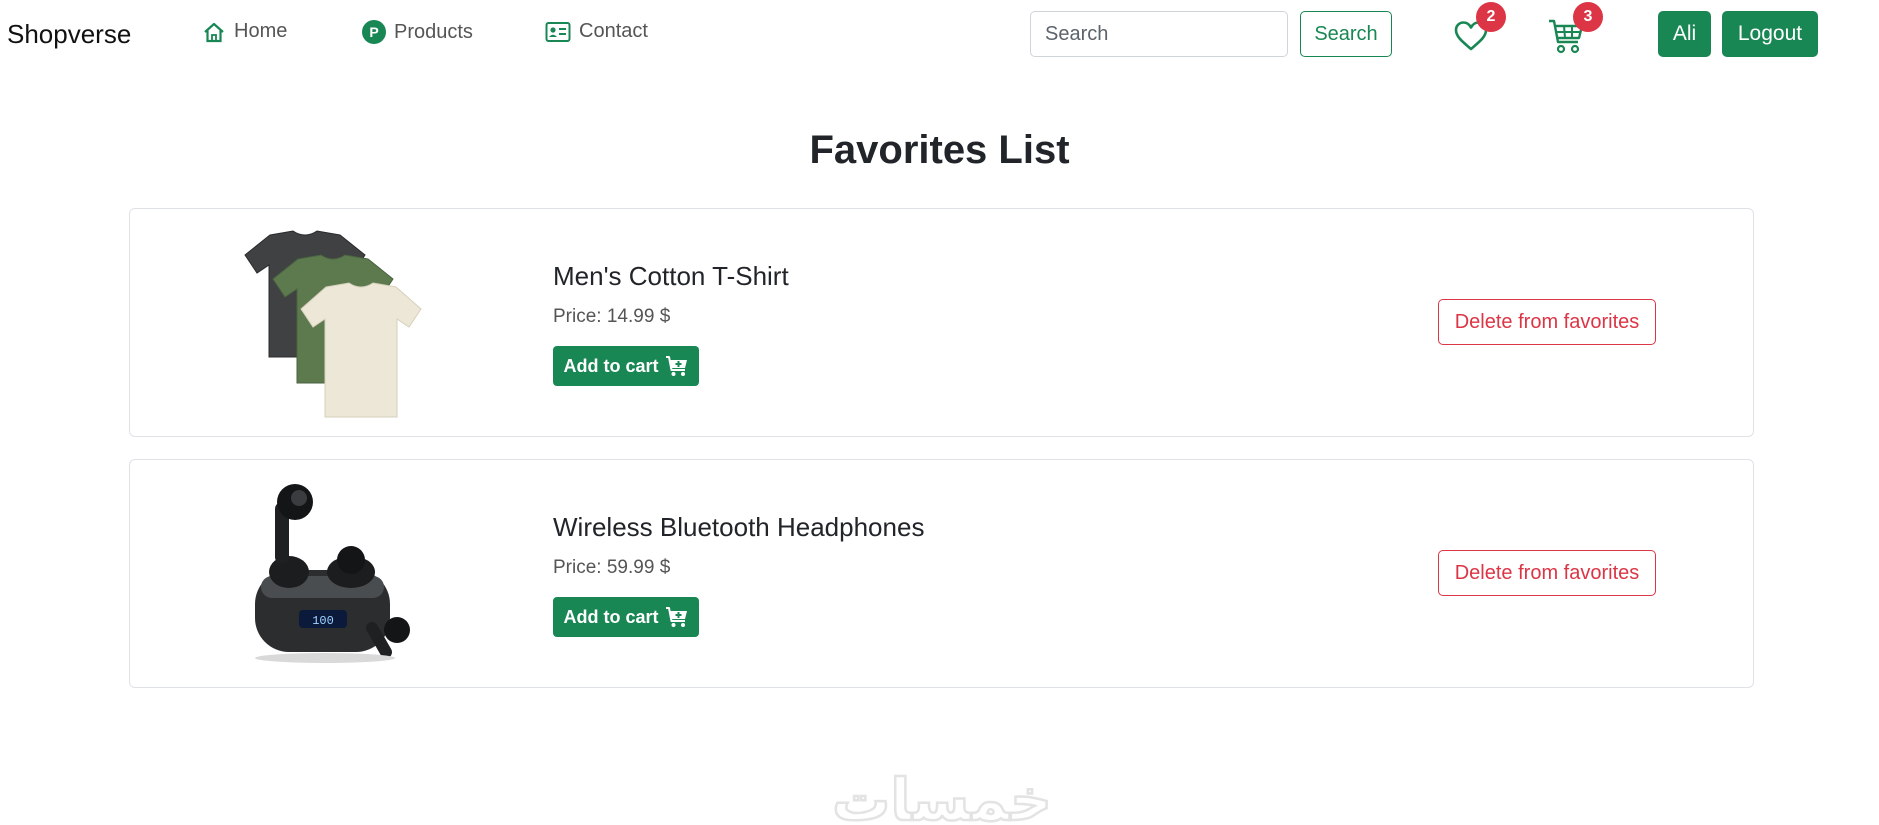 This screenshot has height=825, width=1879. What do you see at coordinates (1770, 34) in the screenshot?
I see `logout-button: Logout` at bounding box center [1770, 34].